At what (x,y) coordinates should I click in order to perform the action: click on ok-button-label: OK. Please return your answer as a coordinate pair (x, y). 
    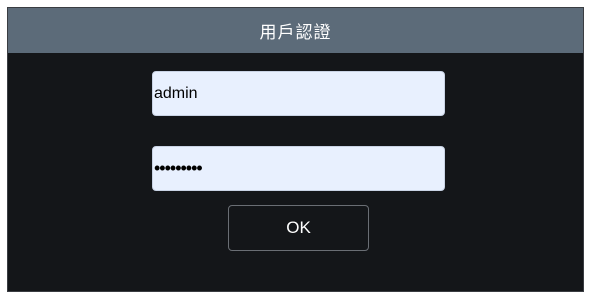
    Looking at the image, I should click on (298, 227).